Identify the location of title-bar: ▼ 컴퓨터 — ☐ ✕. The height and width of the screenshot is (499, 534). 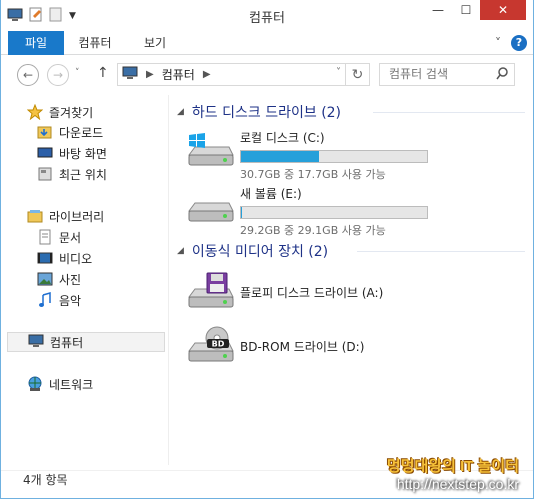
(267, 15).